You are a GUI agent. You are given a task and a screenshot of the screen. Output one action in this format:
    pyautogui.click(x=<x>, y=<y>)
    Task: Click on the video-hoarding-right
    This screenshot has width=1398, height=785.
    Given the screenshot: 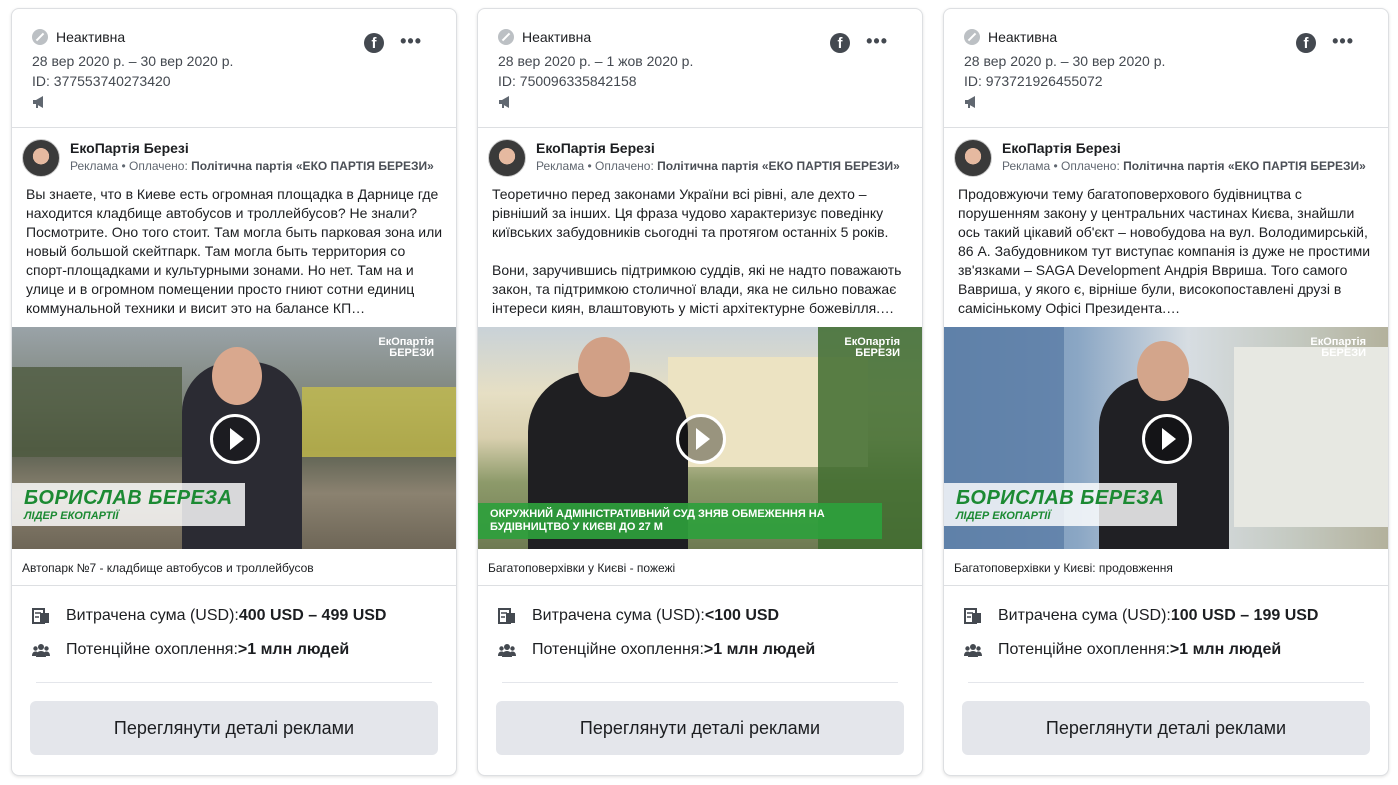 What is the action you would take?
    pyautogui.click(x=1311, y=437)
    